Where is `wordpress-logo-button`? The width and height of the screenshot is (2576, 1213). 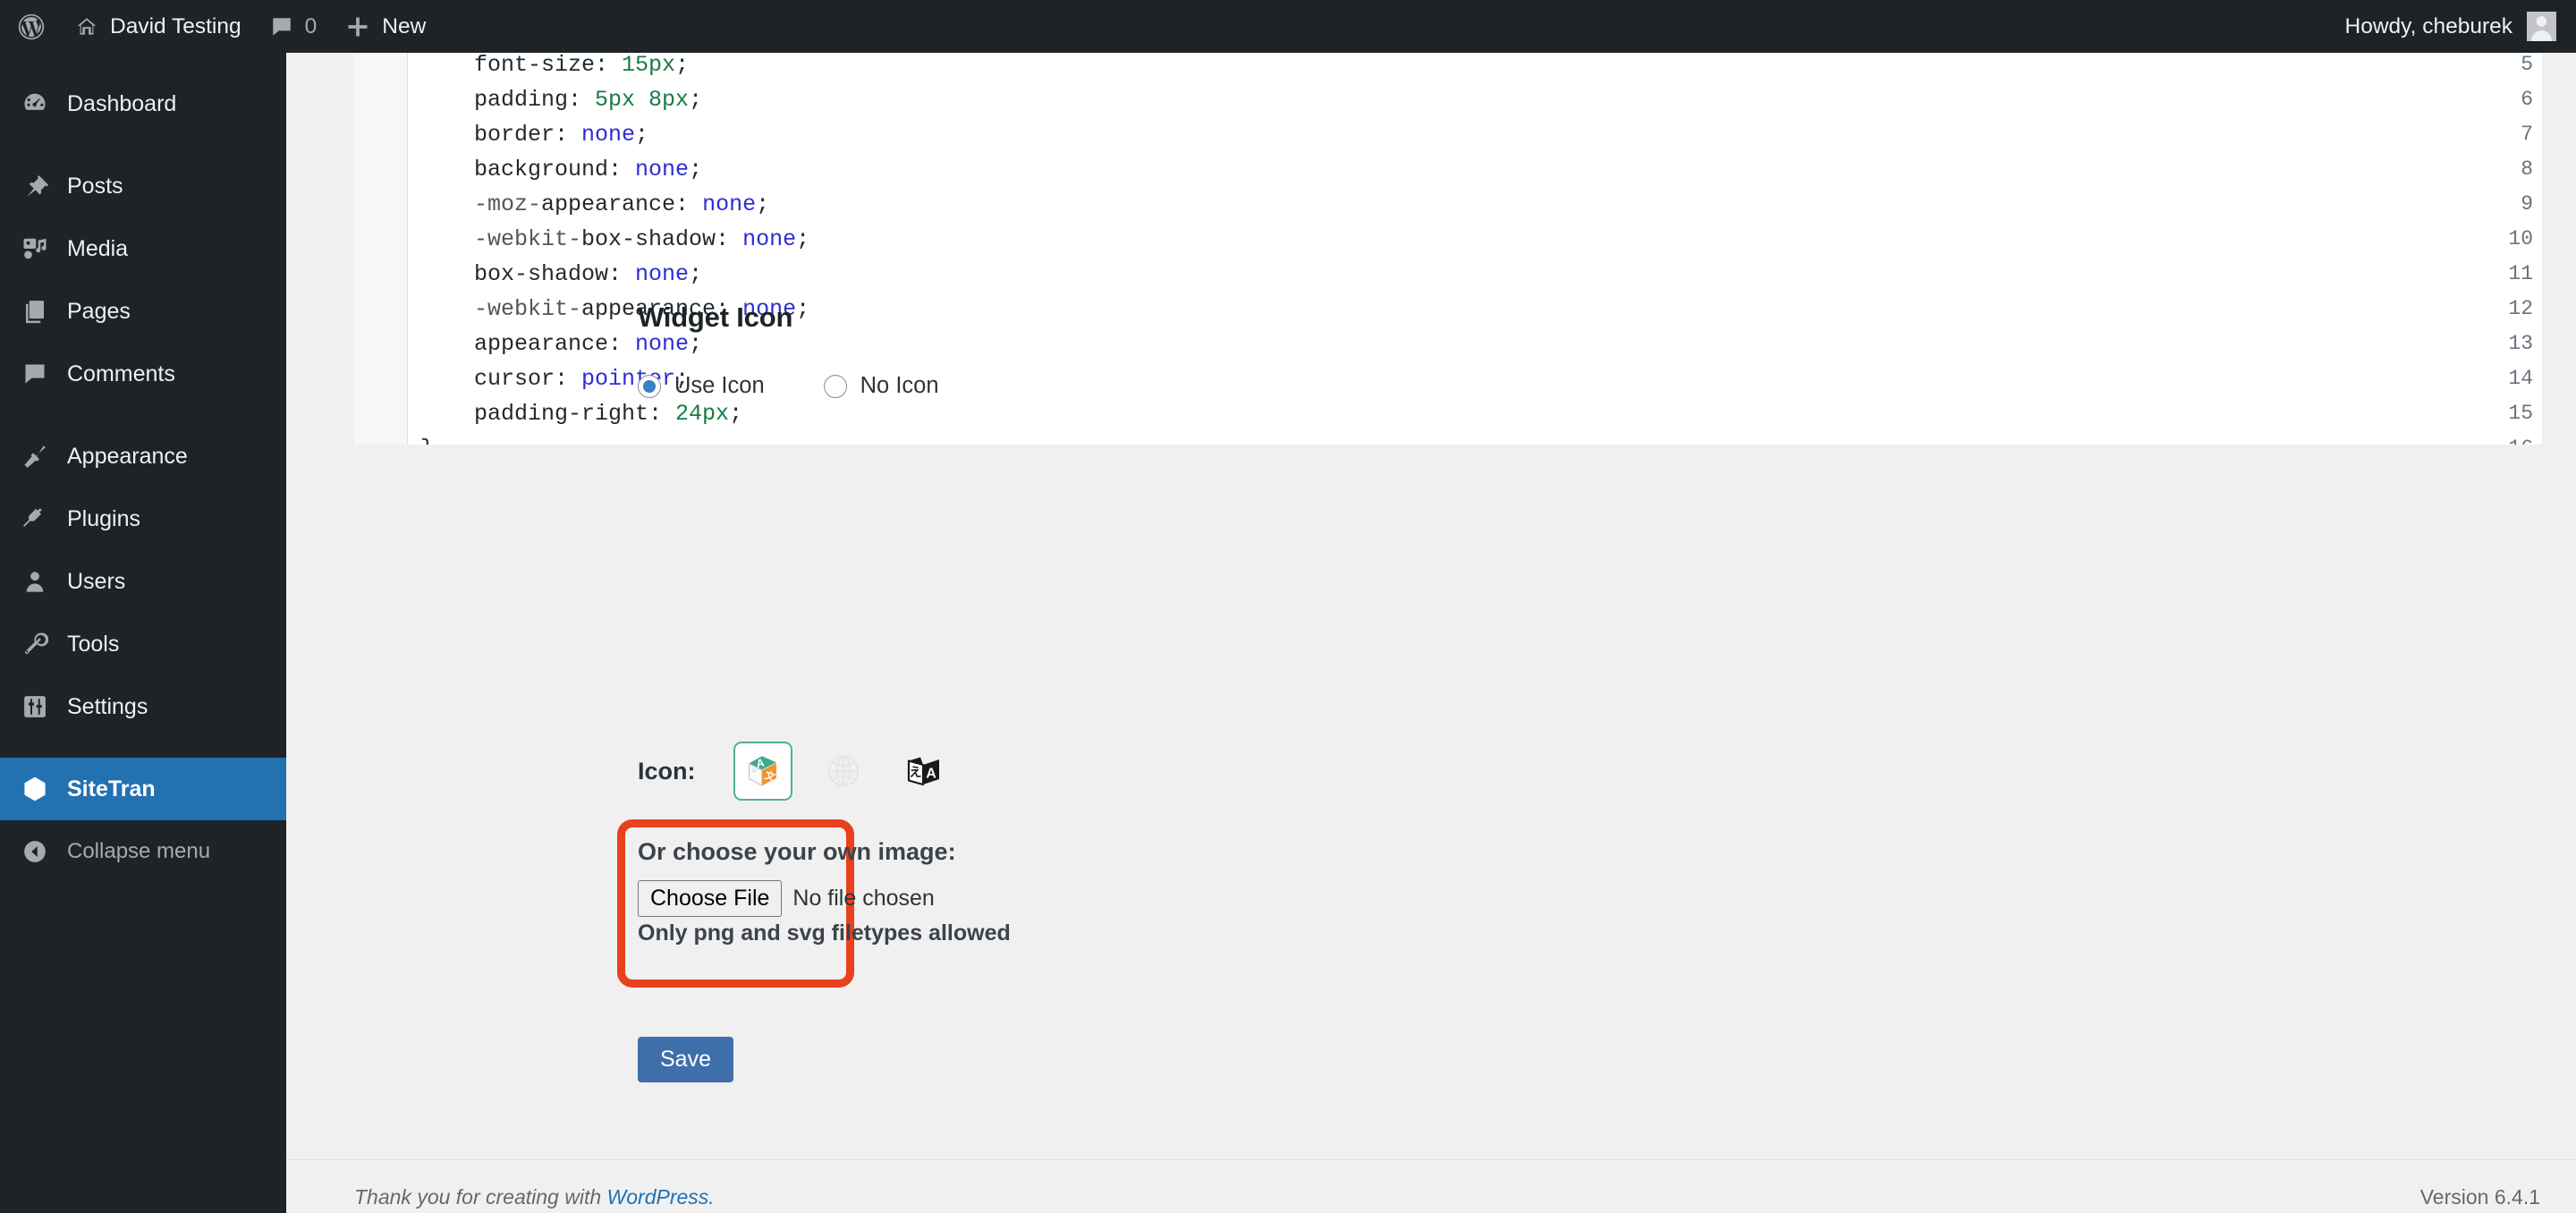
wordpress-logo-button is located at coordinates (30, 26).